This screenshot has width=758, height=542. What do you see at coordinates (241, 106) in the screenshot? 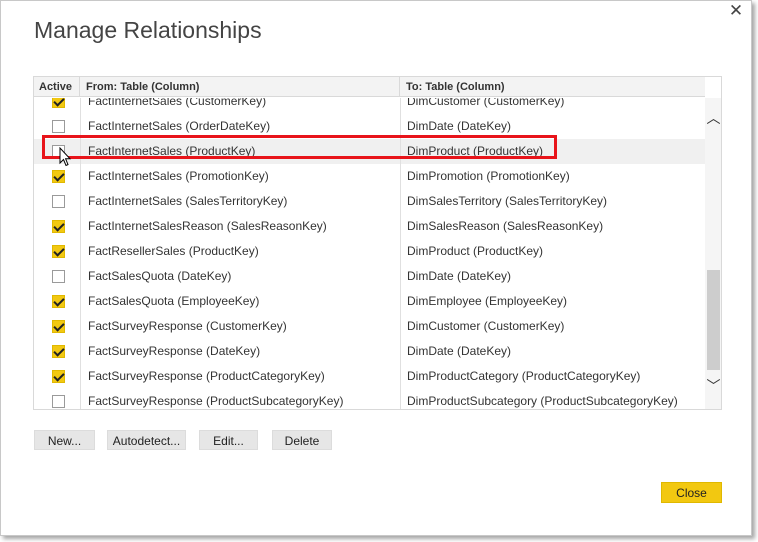
I see `from-cell: FactInternetSales (CustomerKey)` at bounding box center [241, 106].